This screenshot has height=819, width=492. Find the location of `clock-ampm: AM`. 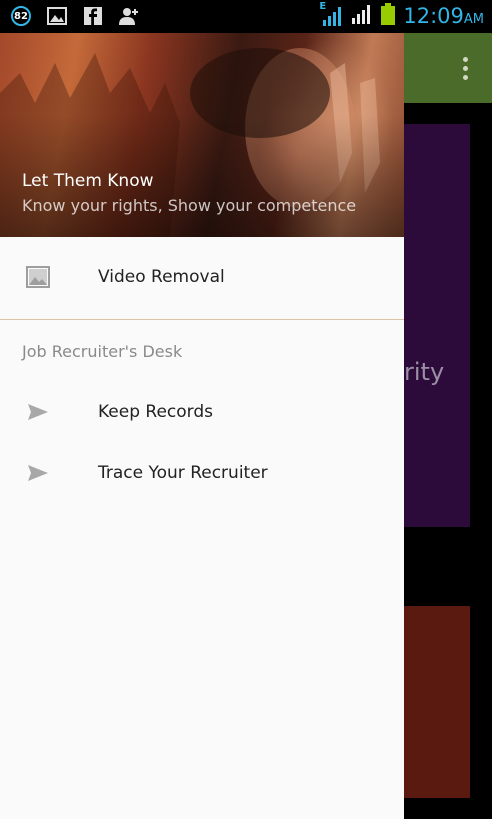

clock-ampm: AM is located at coordinates (473, 19).